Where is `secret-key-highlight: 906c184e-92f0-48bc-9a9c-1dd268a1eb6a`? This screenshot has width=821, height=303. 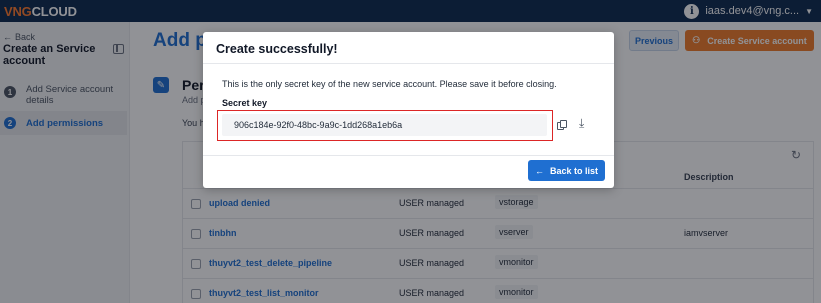 secret-key-highlight: 906c184e-92f0-48bc-9a9c-1dd268a1eb6a is located at coordinates (385, 125).